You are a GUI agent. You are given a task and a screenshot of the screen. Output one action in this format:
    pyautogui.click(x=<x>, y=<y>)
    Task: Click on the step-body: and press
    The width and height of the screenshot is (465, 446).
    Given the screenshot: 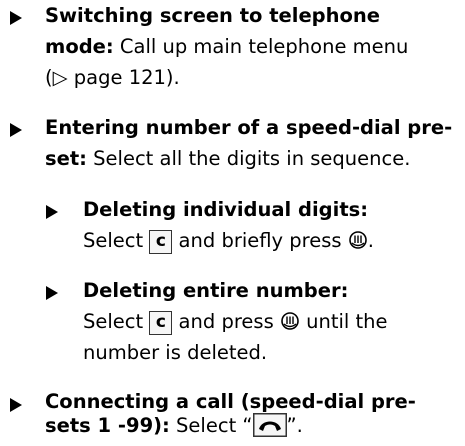 What is the action you would take?
    pyautogui.click(x=226, y=321)
    